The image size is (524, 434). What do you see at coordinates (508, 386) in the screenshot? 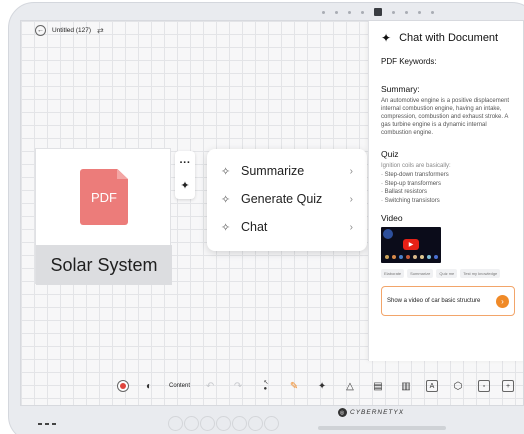
I see `add-icon: +` at bounding box center [508, 386].